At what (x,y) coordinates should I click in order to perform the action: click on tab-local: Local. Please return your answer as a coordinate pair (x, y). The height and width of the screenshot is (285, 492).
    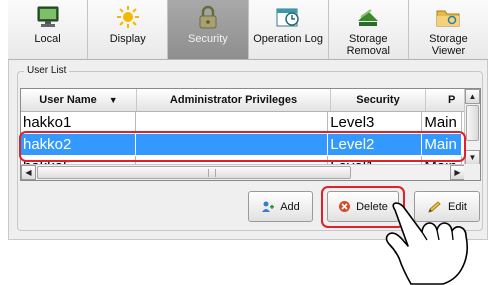
    Looking at the image, I should click on (48, 29).